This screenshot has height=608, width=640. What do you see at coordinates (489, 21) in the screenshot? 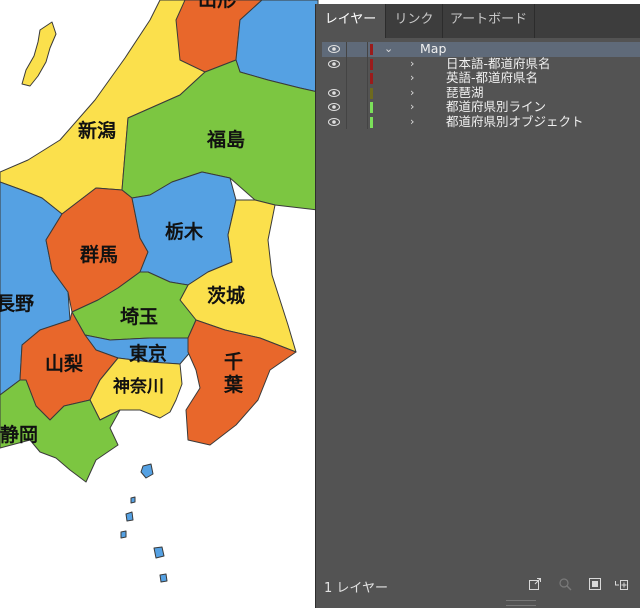
I see `tab-artboards: アートボード` at bounding box center [489, 21].